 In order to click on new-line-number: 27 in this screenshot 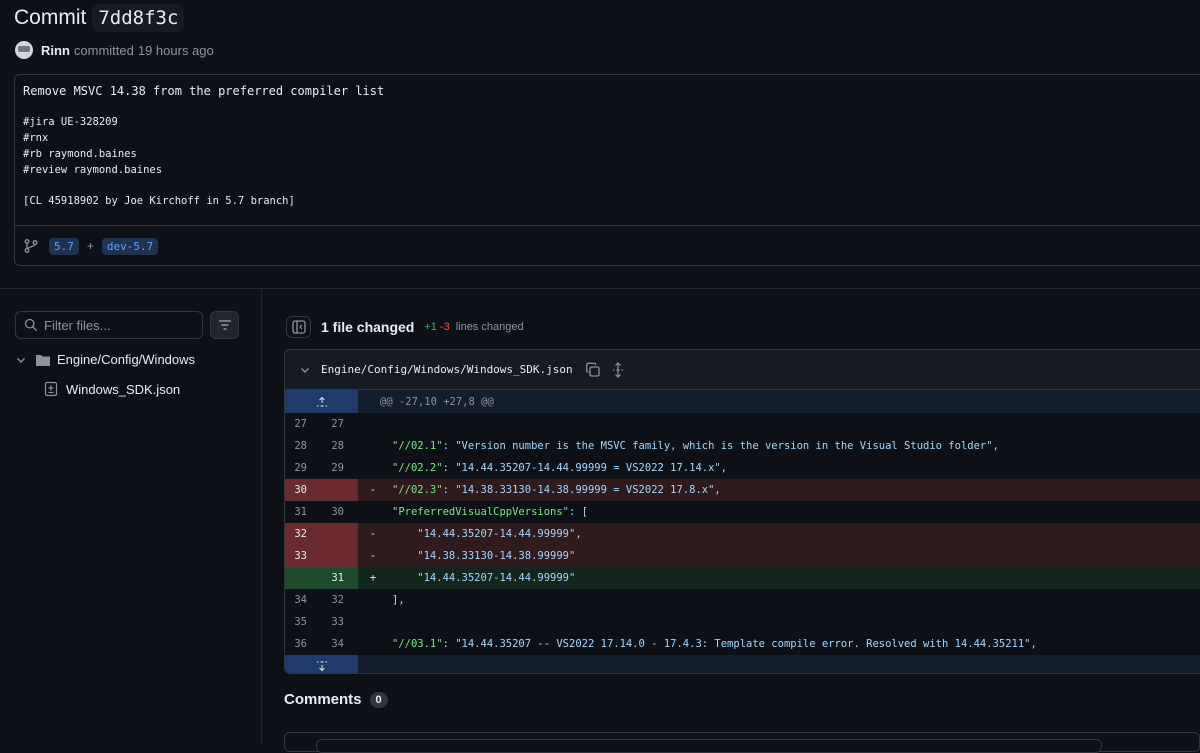, I will do `click(339, 424)`.